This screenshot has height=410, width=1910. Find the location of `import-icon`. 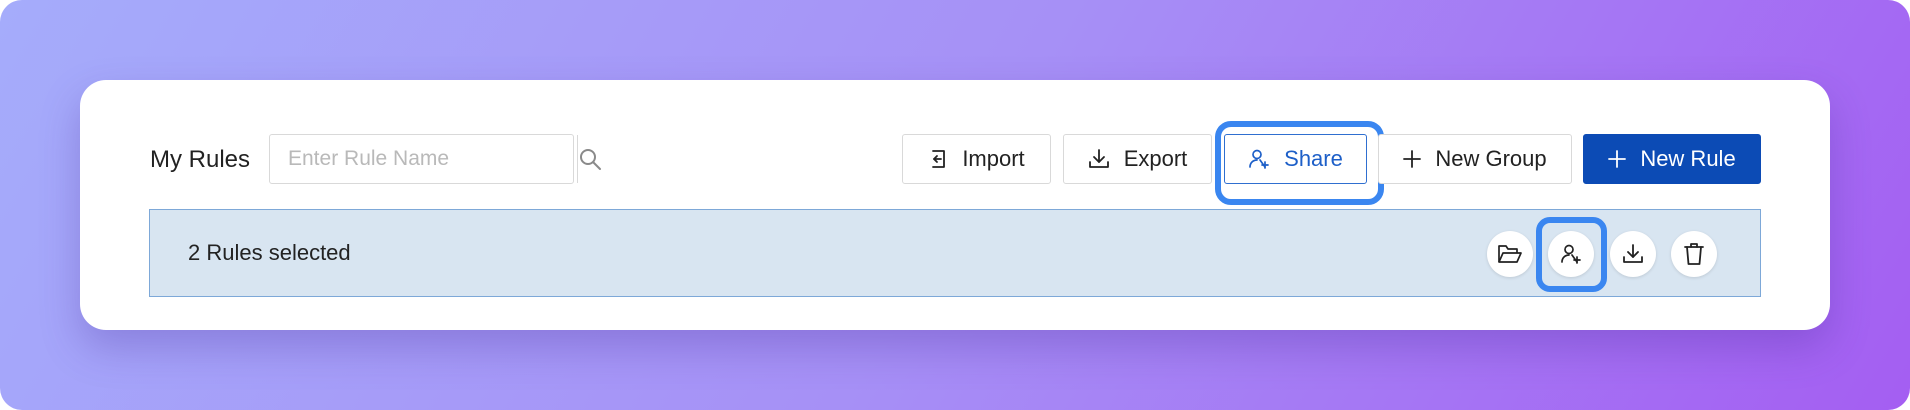

import-icon is located at coordinates (938, 159).